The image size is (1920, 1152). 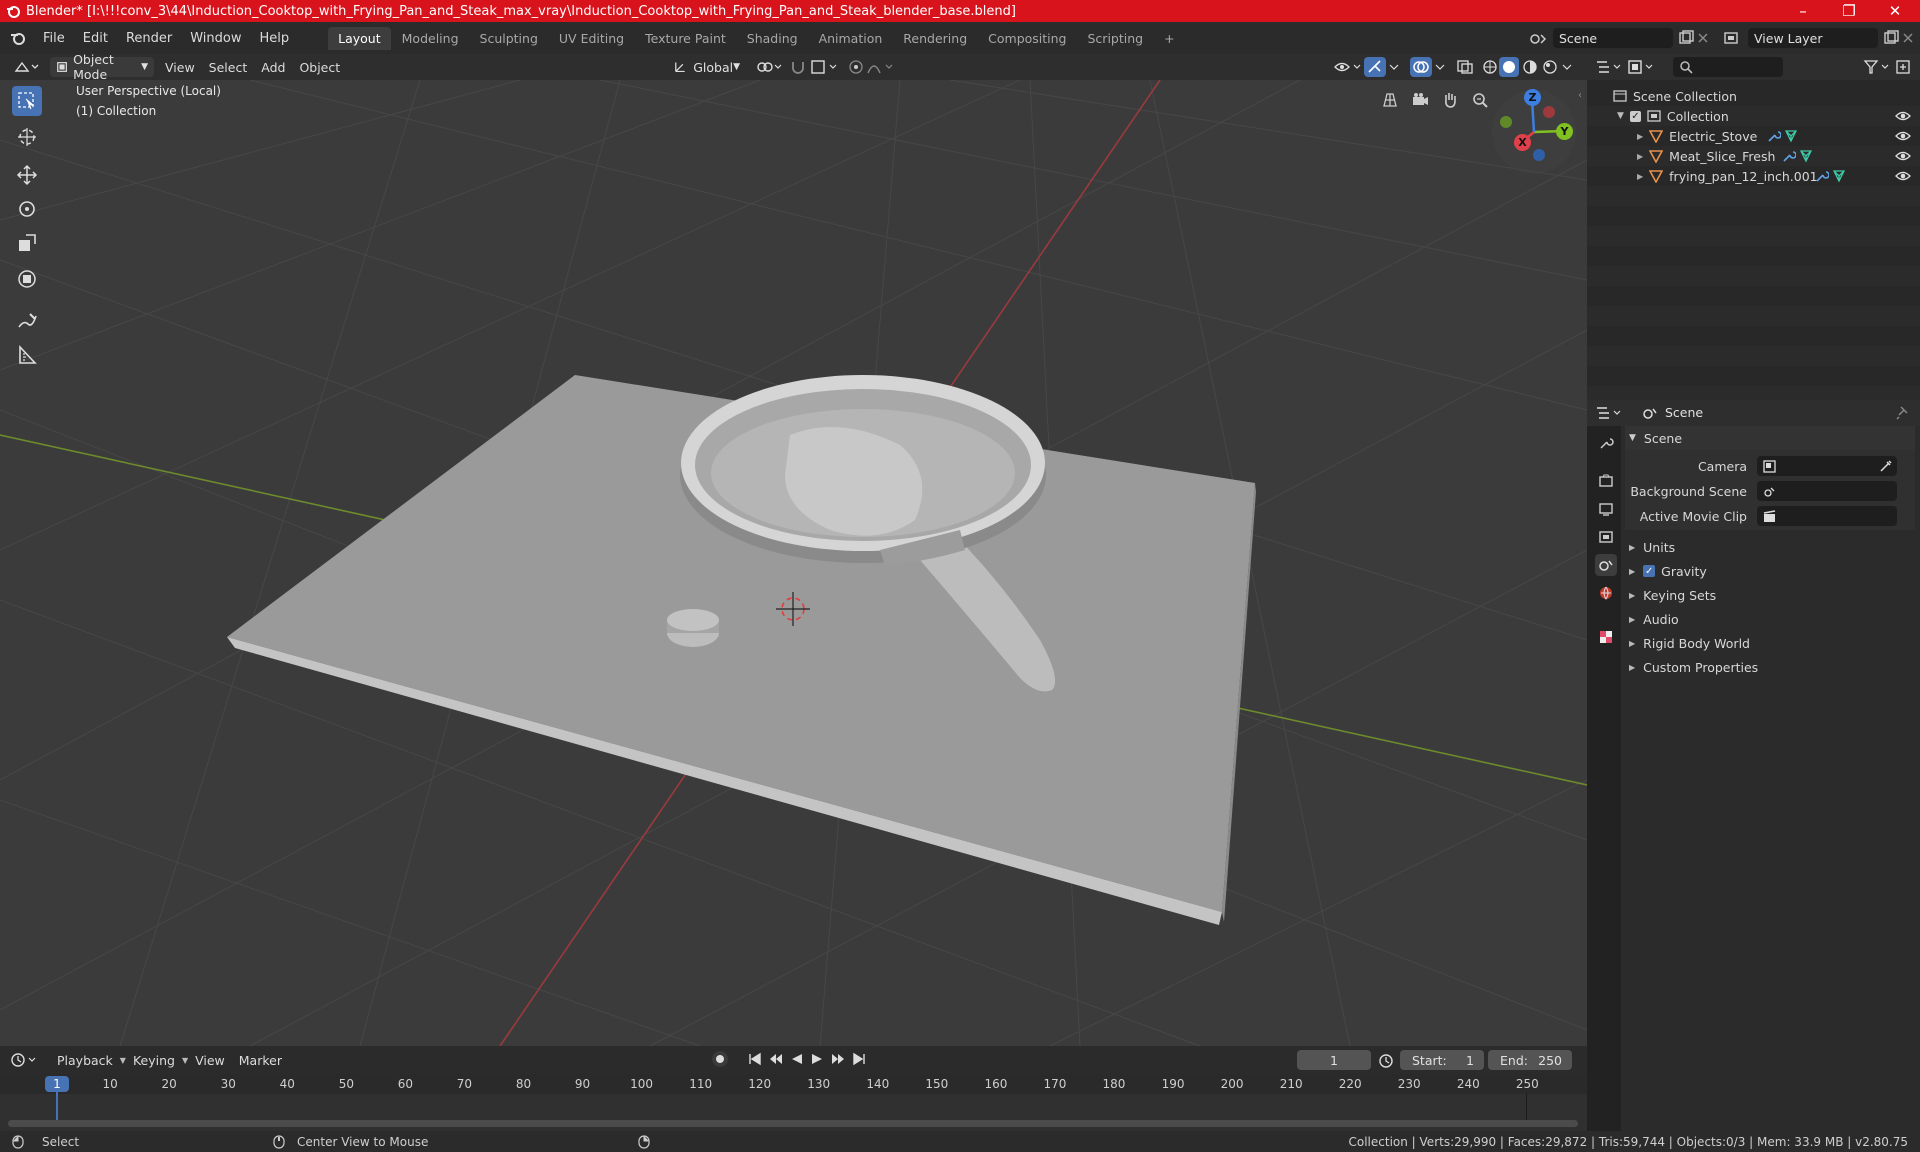 I want to click on visibility-selectability-icon, so click(x=1348, y=67).